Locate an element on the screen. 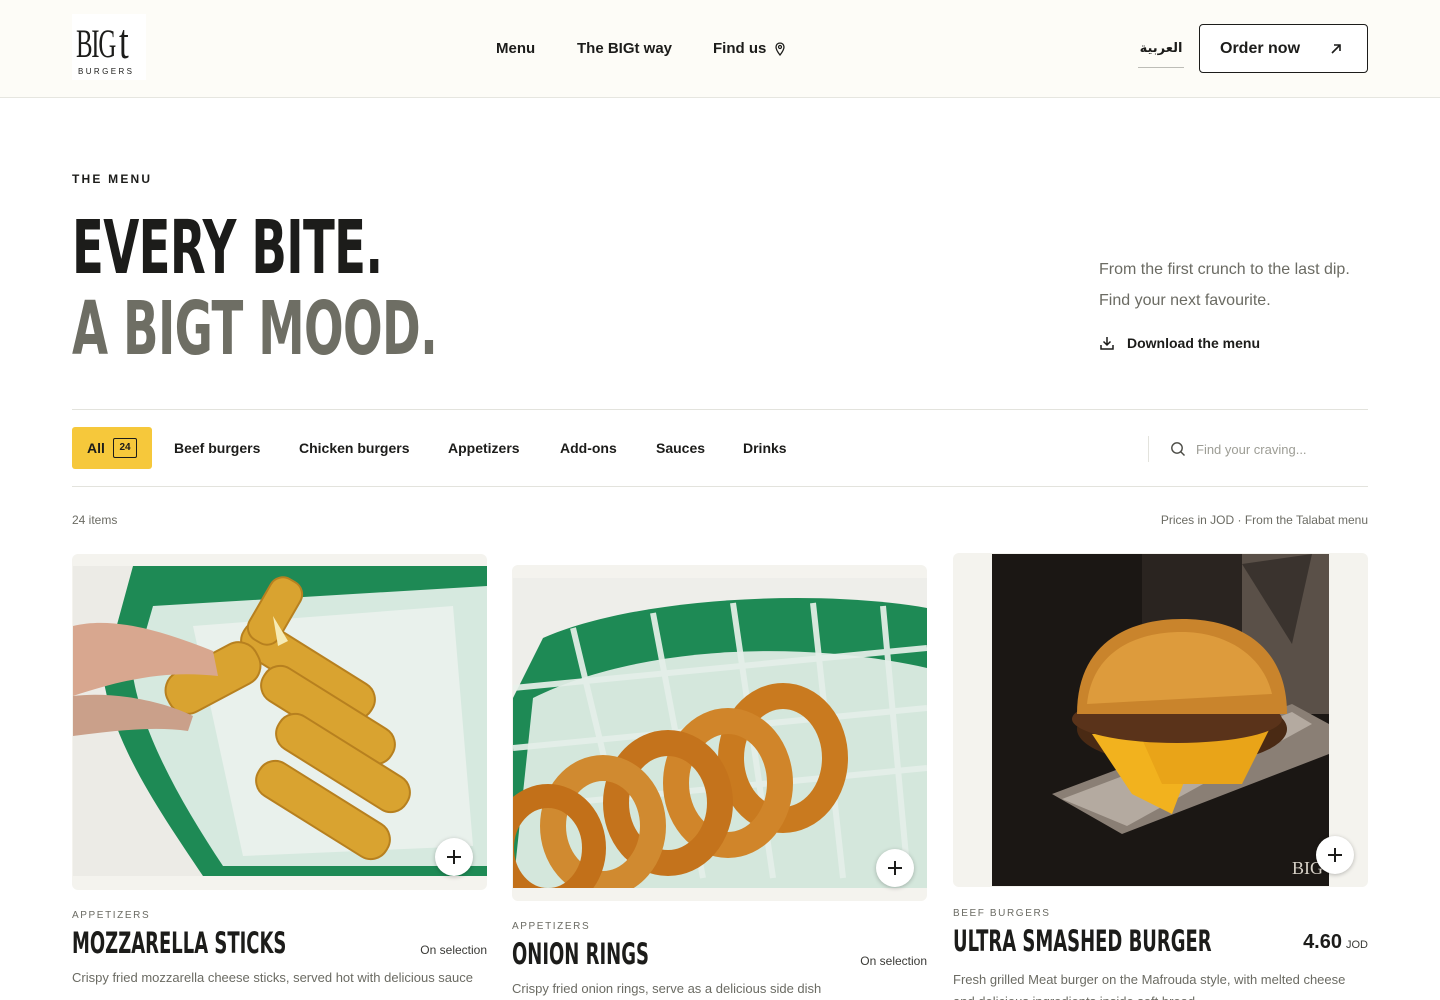  filter-drinks: Drinks is located at coordinates (765, 448).